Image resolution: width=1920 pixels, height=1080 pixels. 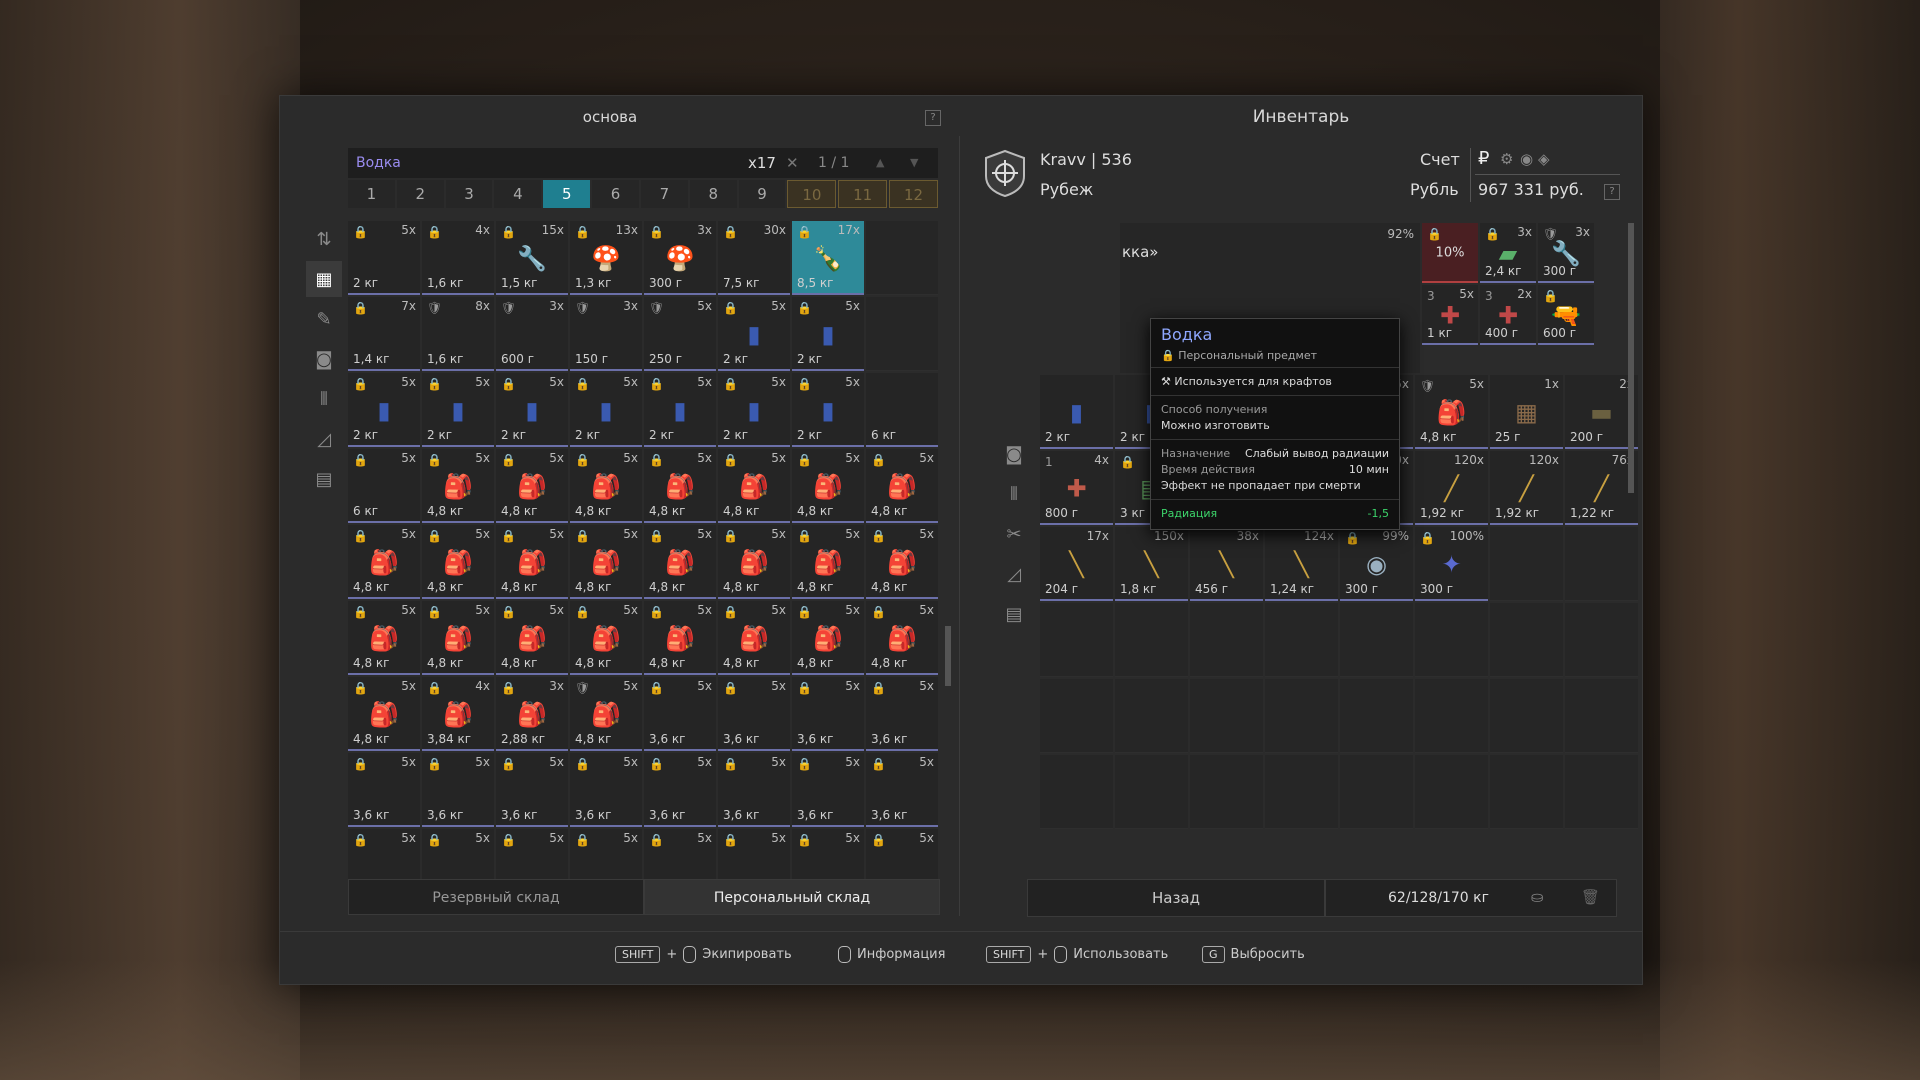 What do you see at coordinates (1631, 358) in the screenshot?
I see `inventory-scrollbar` at bounding box center [1631, 358].